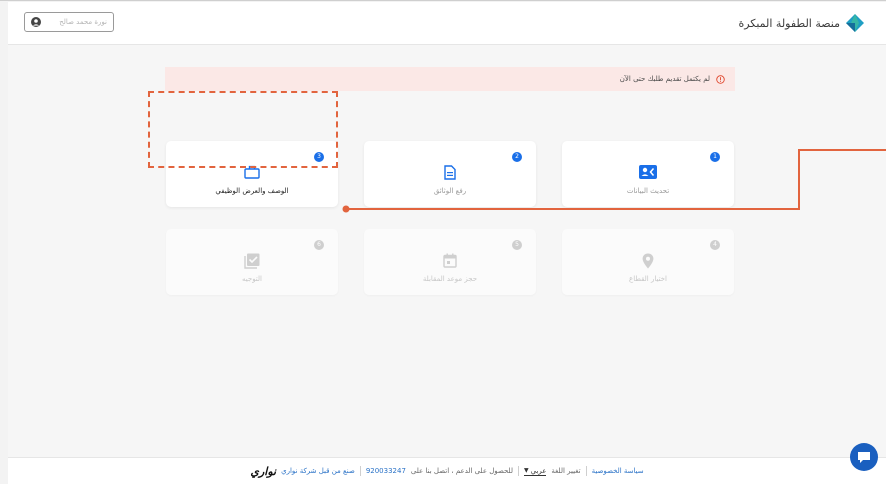  What do you see at coordinates (318, 471) in the screenshot?
I see `made-by-link: صنع من قبل شركة نواري` at bounding box center [318, 471].